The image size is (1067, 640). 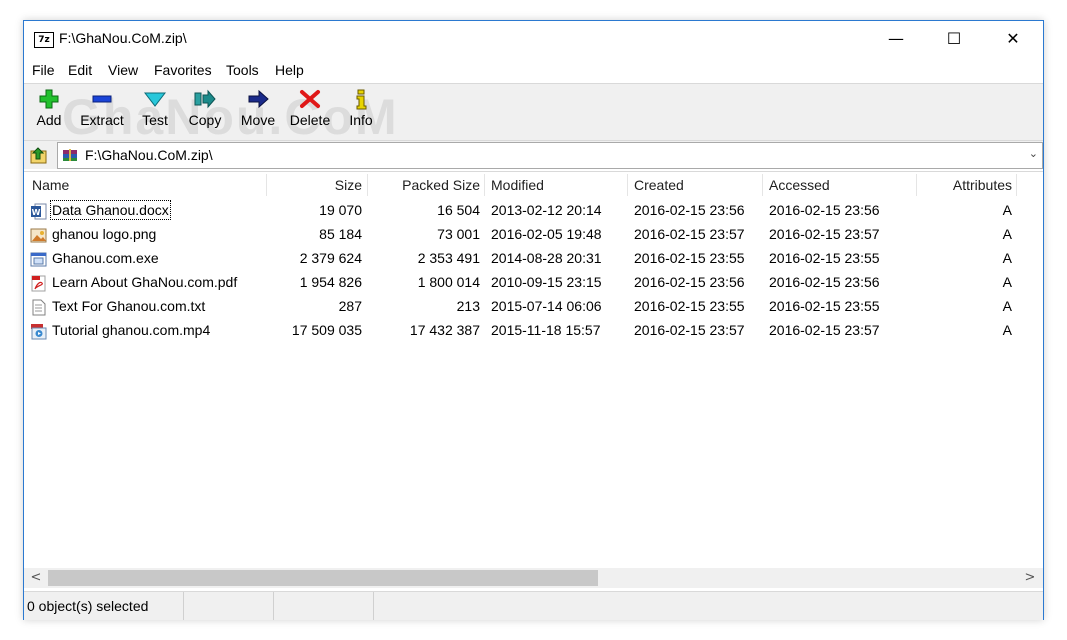 I want to click on move-label: Move, so click(x=258, y=120).